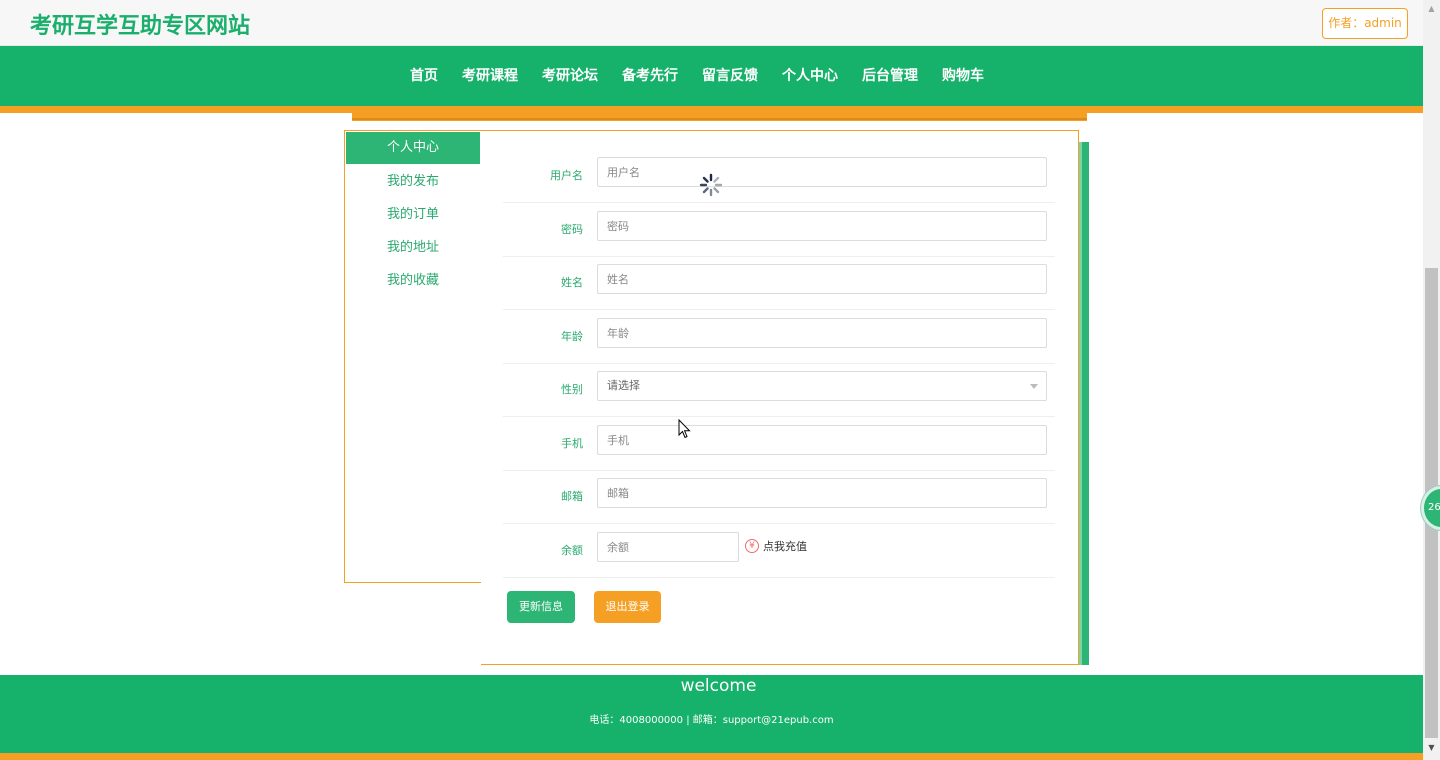 The width and height of the screenshot is (1440, 760). What do you see at coordinates (752, 546) in the screenshot?
I see `yen-icon: ¥` at bounding box center [752, 546].